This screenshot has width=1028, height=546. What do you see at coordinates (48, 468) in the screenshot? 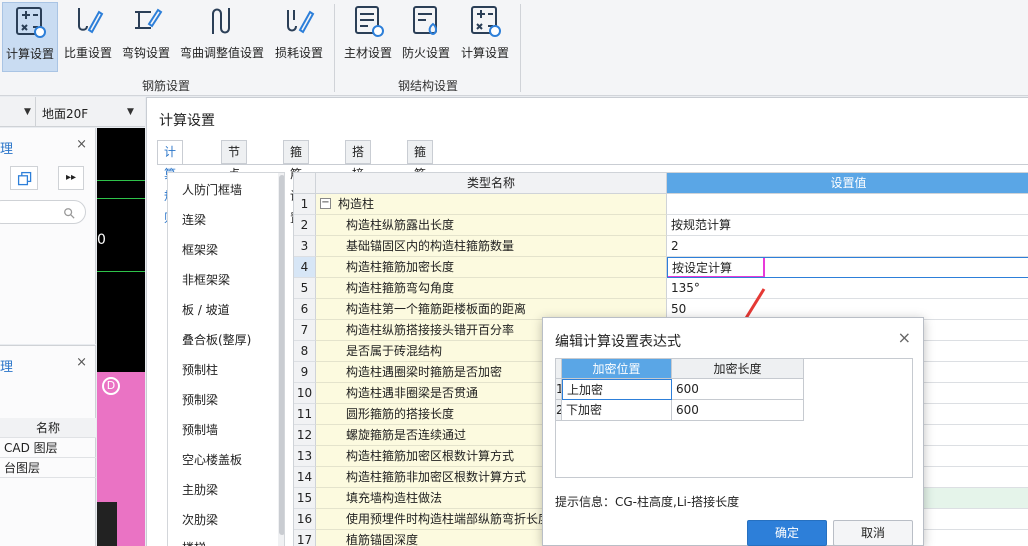
I see `layer-row: 台图层` at bounding box center [48, 468].